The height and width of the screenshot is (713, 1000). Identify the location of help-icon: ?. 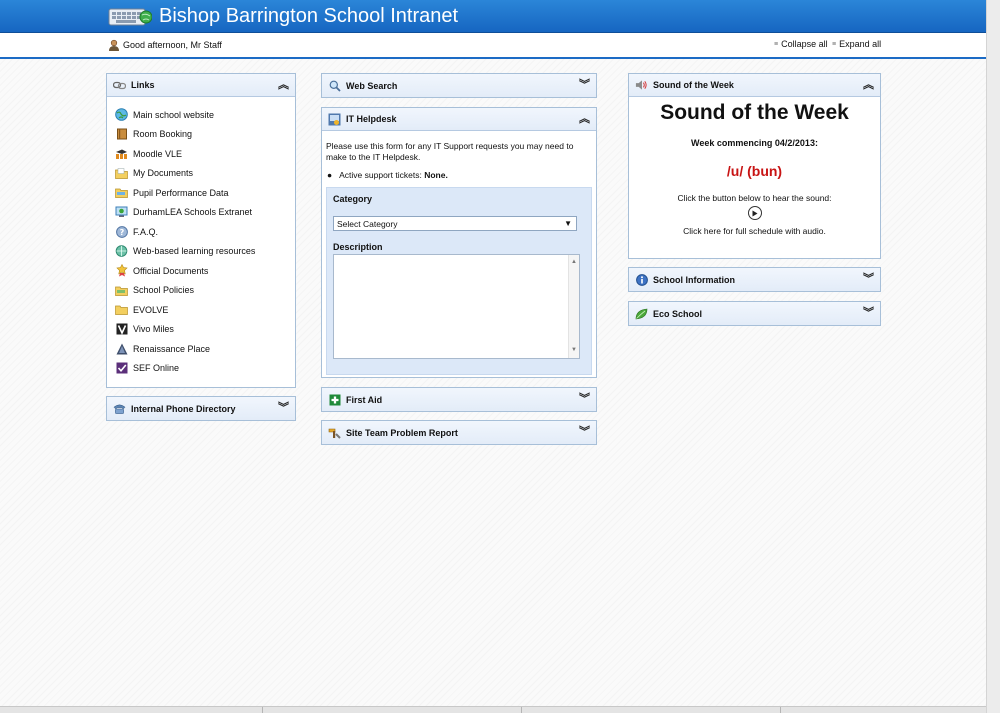
(121, 231).